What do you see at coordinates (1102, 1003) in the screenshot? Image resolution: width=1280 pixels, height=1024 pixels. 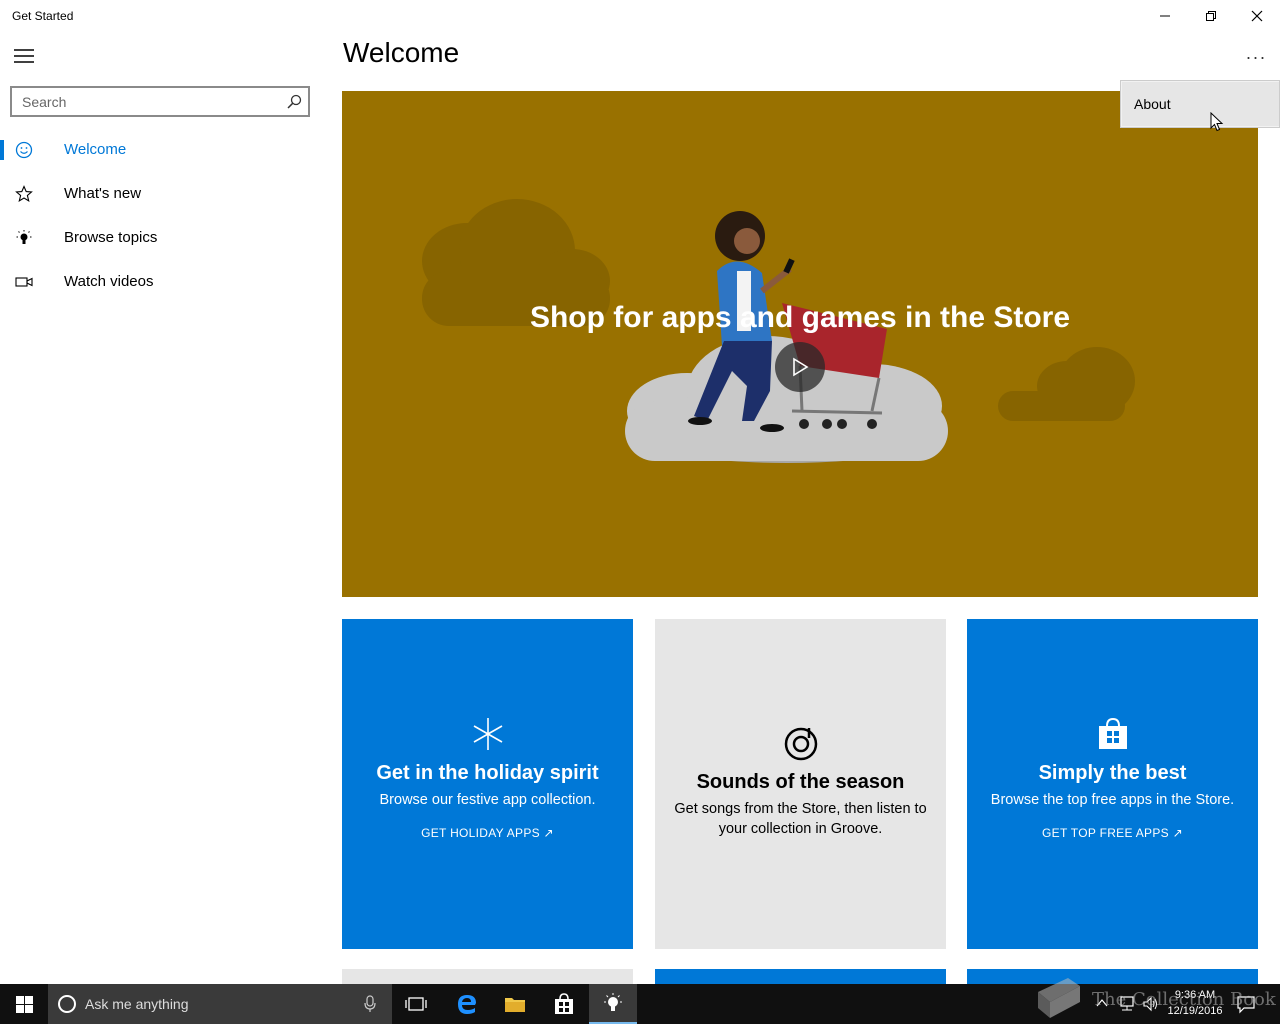 I see `show-hidden-icons-chevron-icon` at bounding box center [1102, 1003].